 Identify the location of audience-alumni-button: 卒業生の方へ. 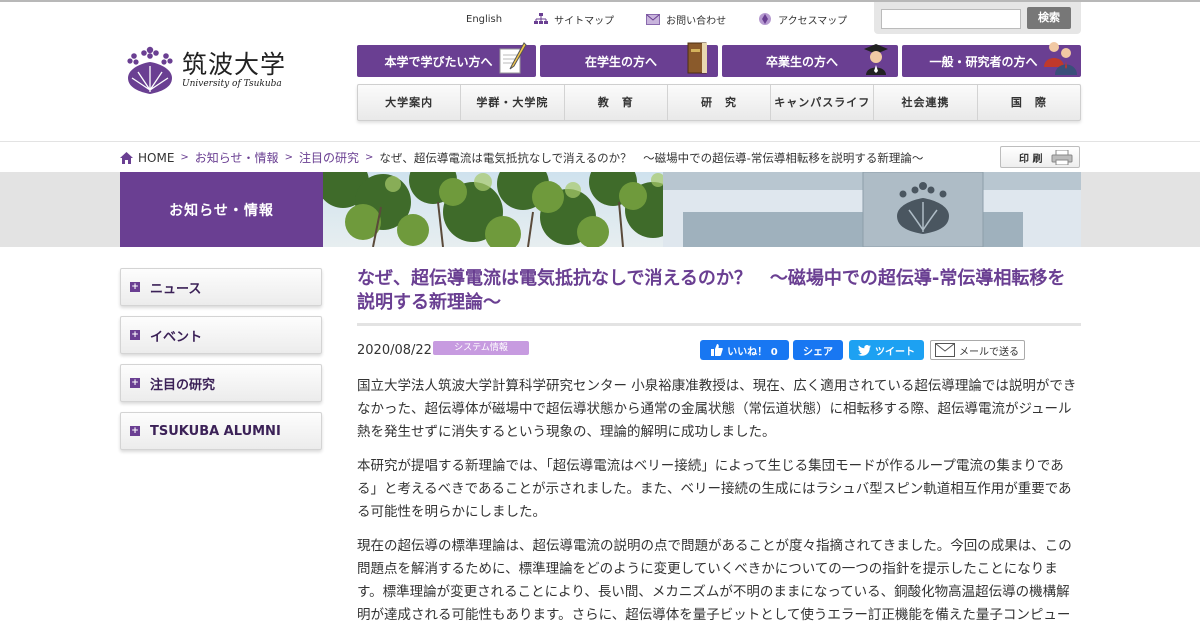
(810, 60).